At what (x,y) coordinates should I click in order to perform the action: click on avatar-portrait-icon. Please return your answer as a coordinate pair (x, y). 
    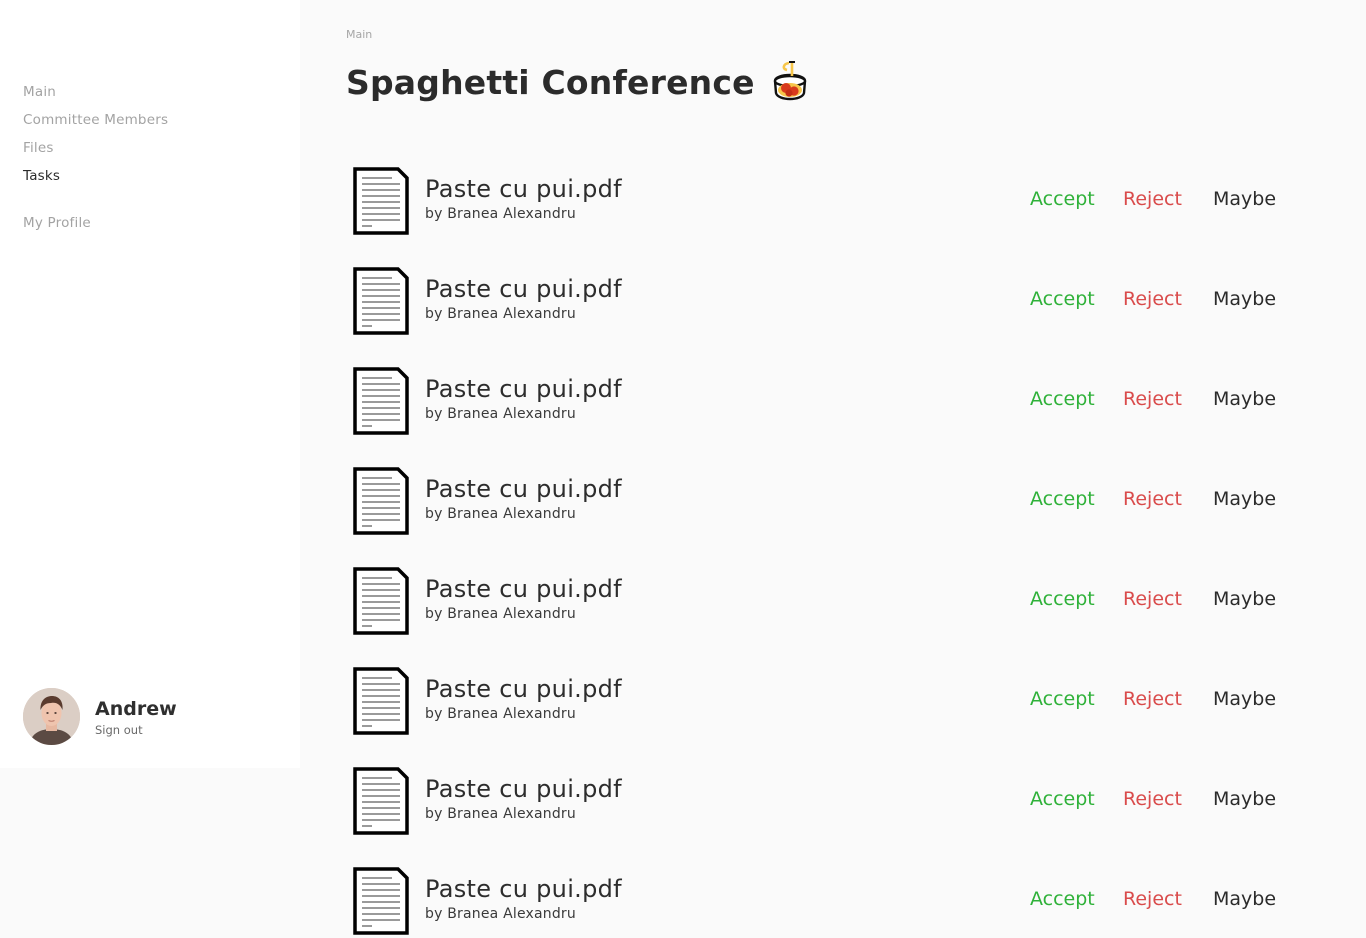
    Looking at the image, I should click on (51, 716).